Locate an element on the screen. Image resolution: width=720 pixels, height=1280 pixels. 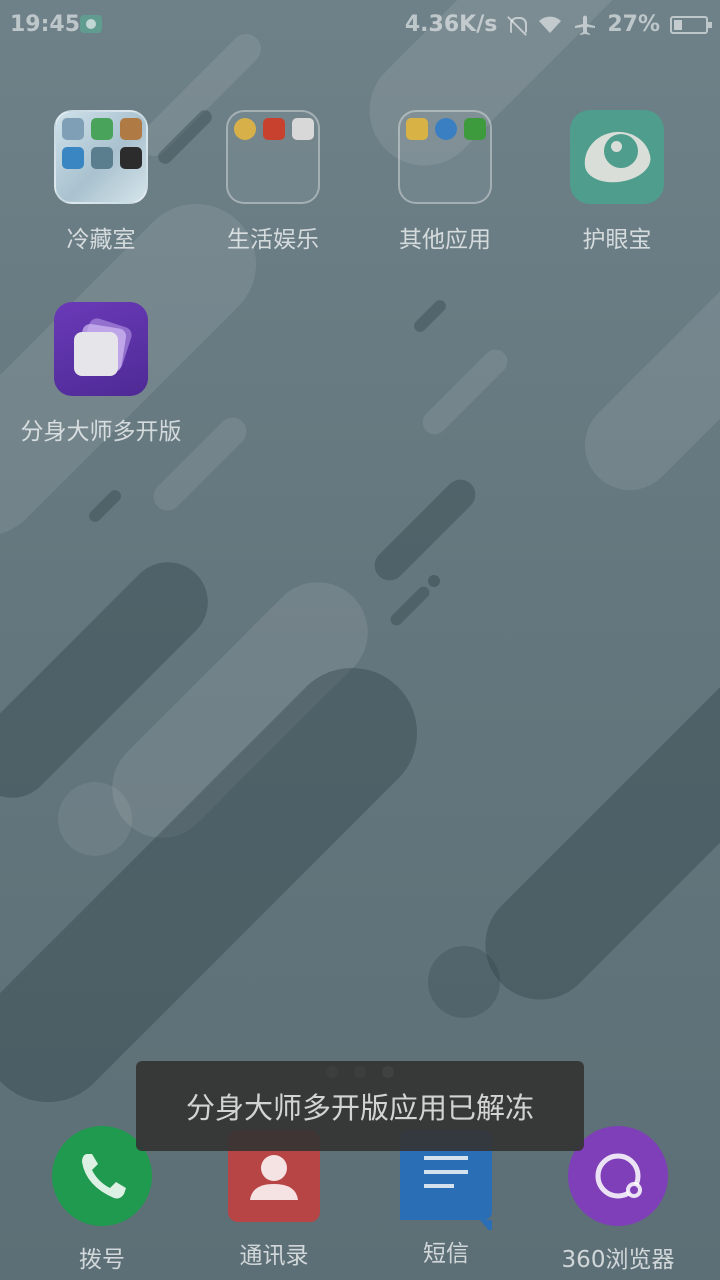
app-label: 分身大师多开版 is located at coordinates (101, 432).